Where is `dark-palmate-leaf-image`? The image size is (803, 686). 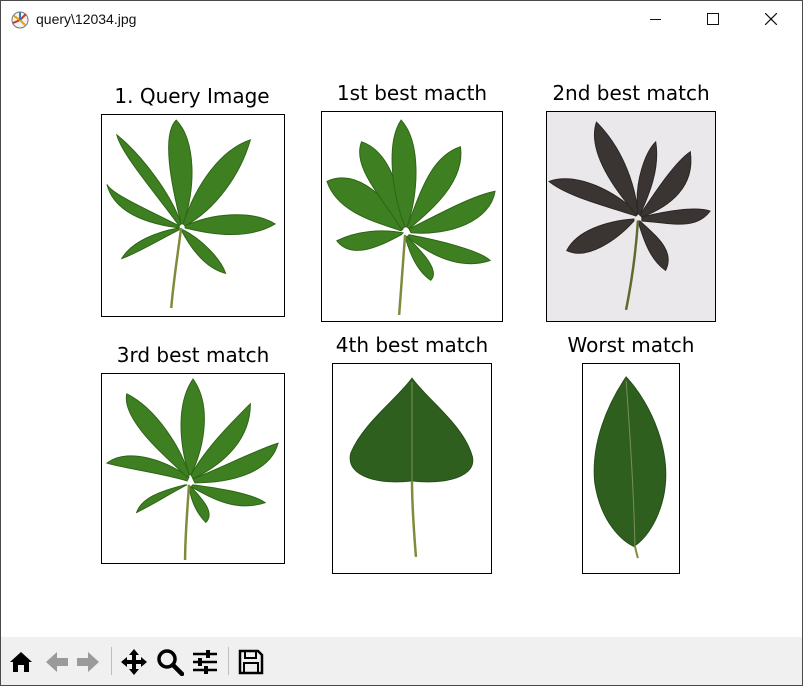 dark-palmate-leaf-image is located at coordinates (631, 216).